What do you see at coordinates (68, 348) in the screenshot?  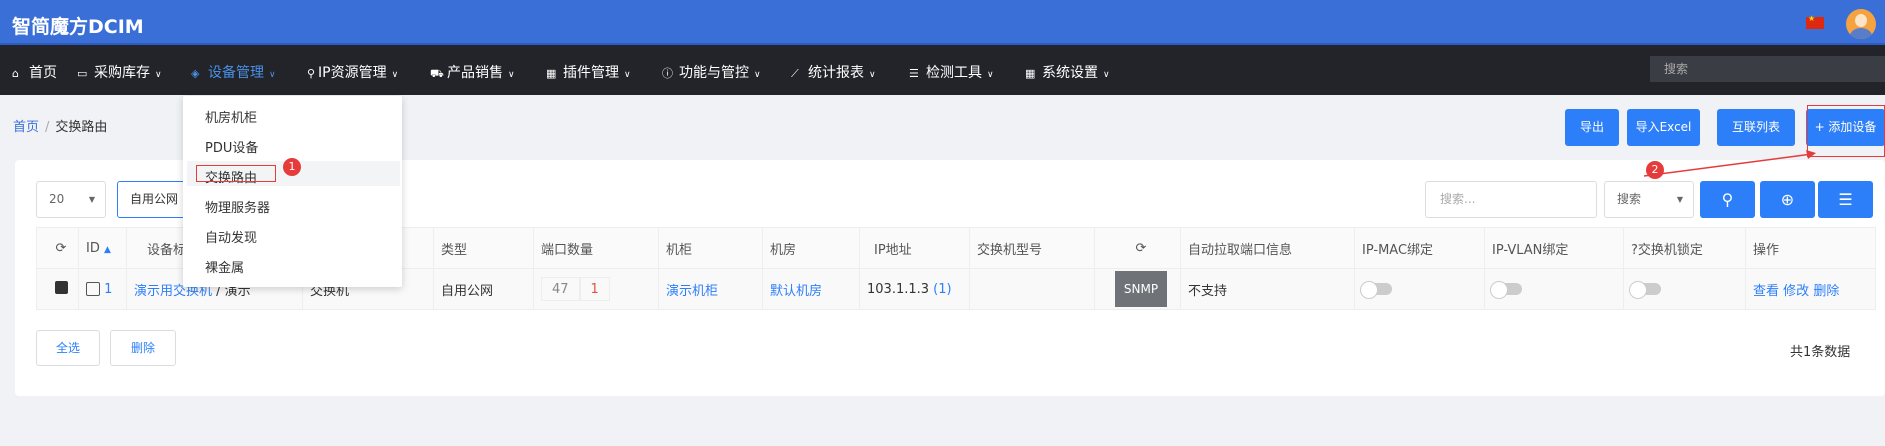 I see `select-all-button: 全选` at bounding box center [68, 348].